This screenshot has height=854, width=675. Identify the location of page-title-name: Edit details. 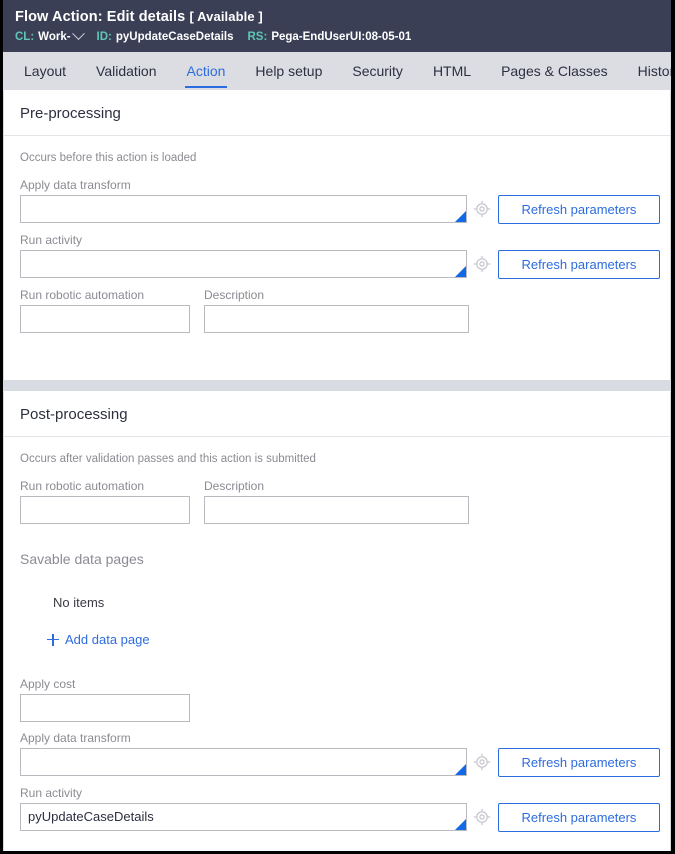
(146, 17).